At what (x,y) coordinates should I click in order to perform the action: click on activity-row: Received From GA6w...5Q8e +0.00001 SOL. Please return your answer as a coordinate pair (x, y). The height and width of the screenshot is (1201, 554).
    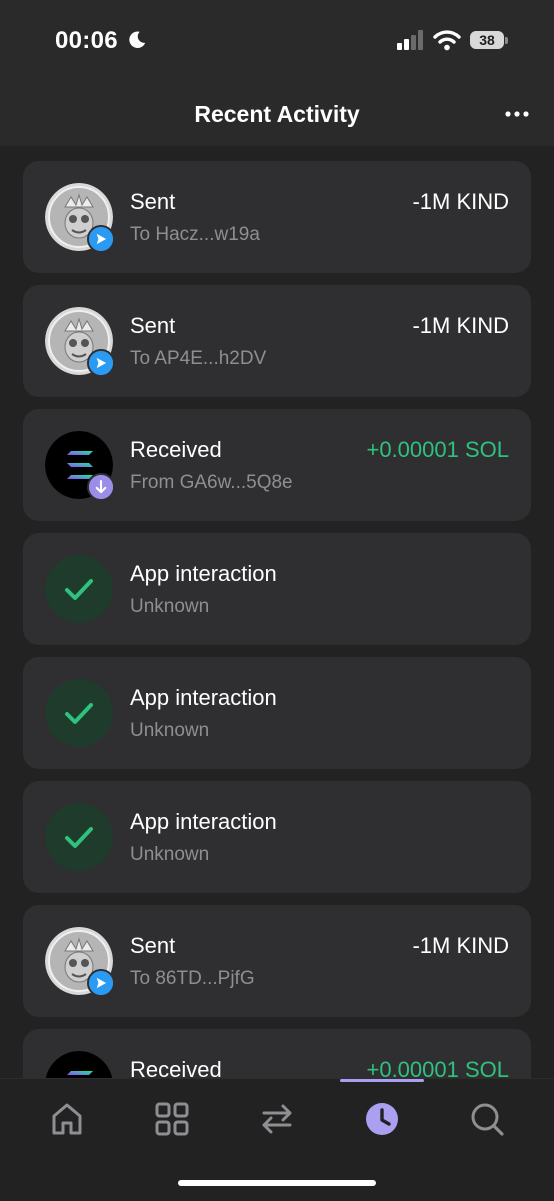
    Looking at the image, I should click on (277, 465).